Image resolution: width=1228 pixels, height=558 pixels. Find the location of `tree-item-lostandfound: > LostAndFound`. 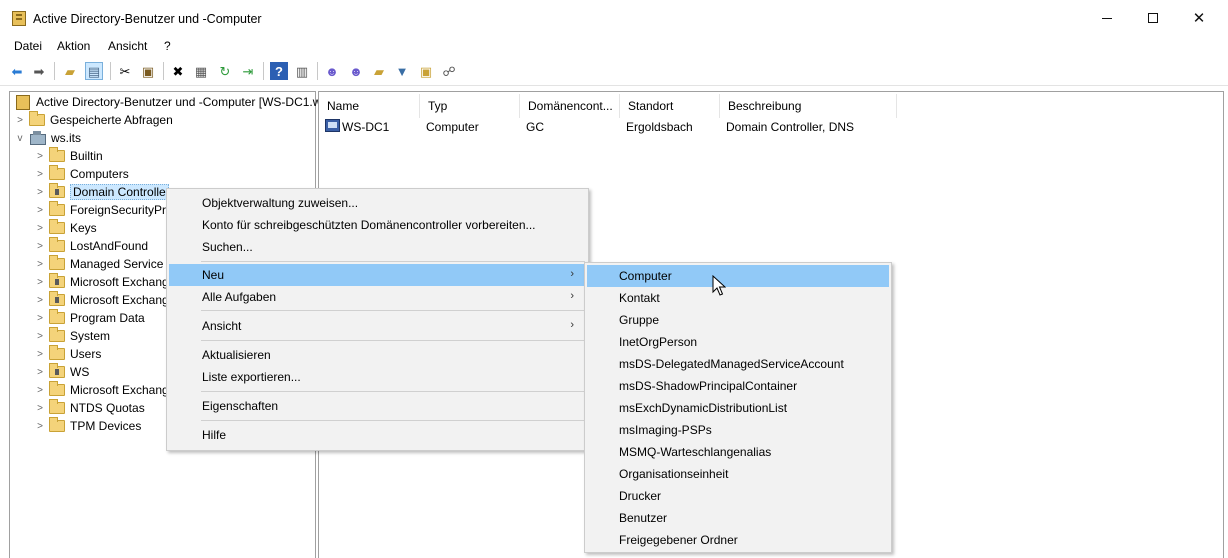

tree-item-lostandfound: > LostAndFound is located at coordinates (91, 246).